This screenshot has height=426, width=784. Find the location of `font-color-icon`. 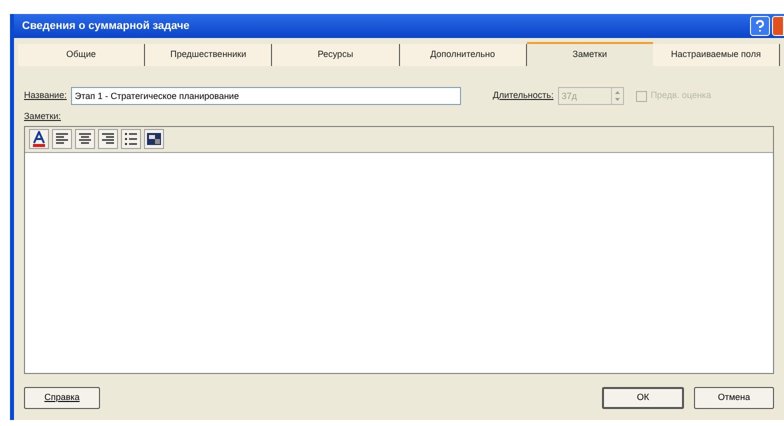

font-color-icon is located at coordinates (39, 139).